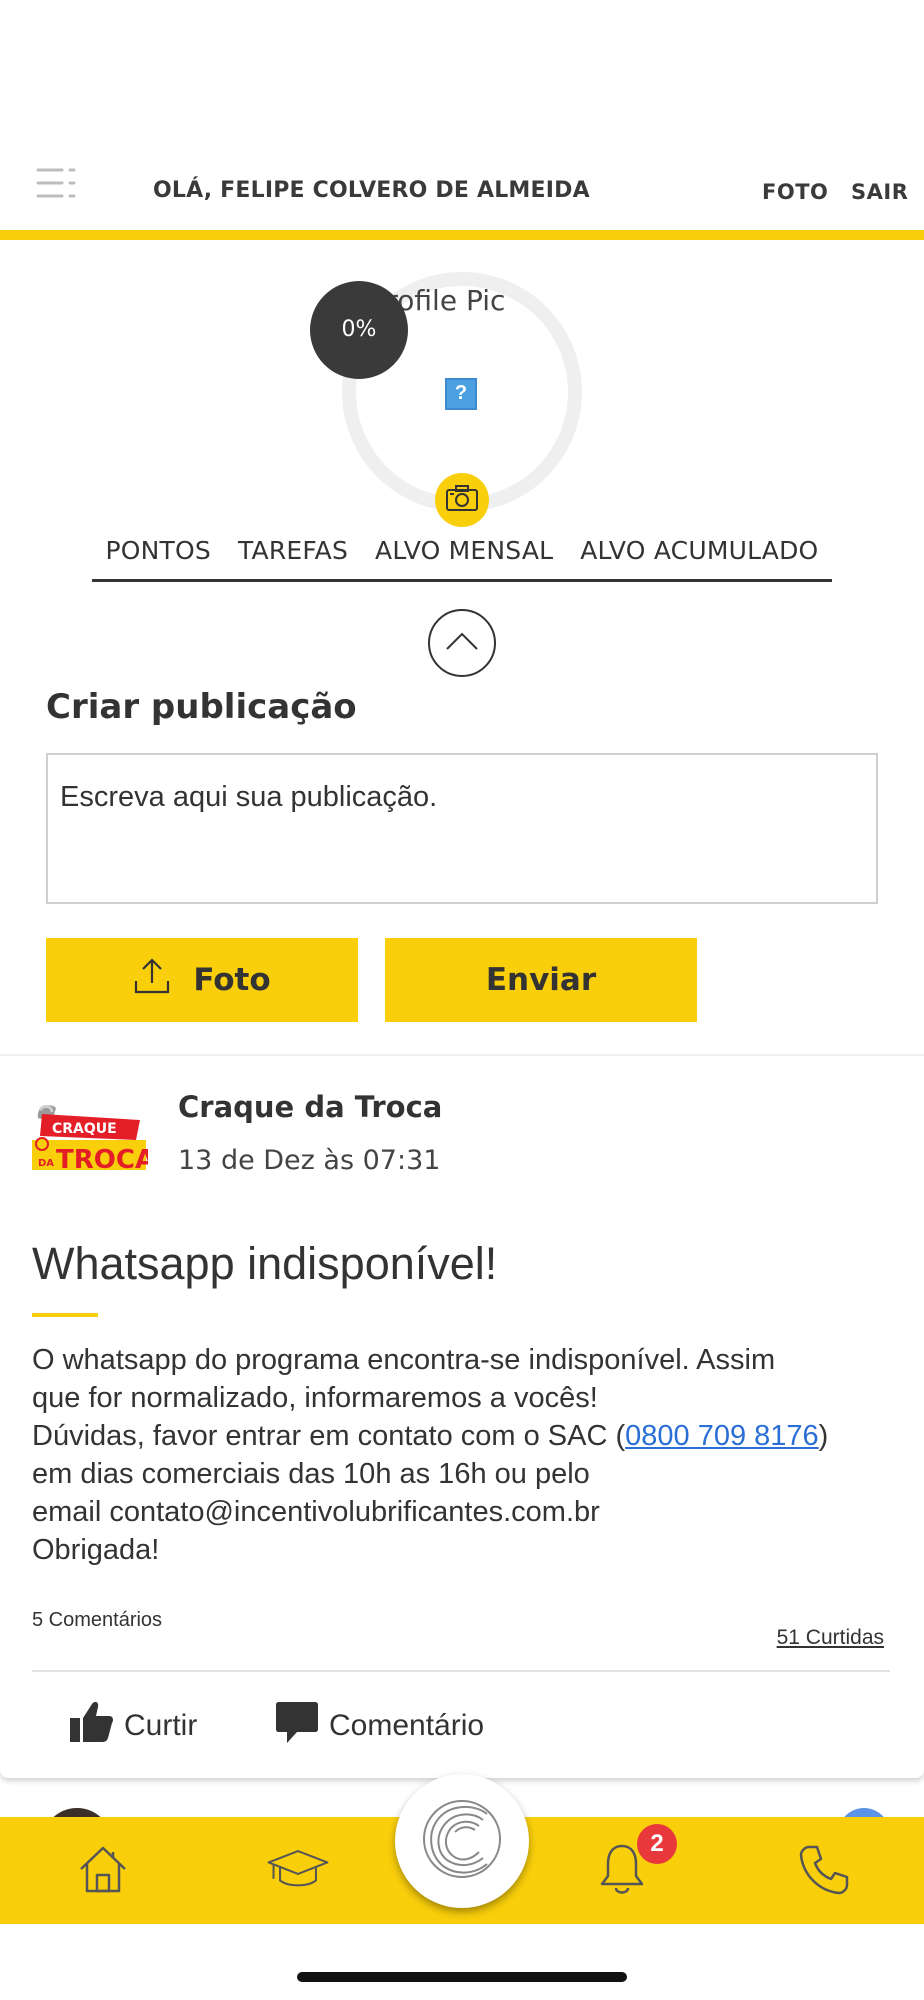 This screenshot has height=2000, width=924. What do you see at coordinates (84, 1129) in the screenshot?
I see `logo-top-text: CRAQUE` at bounding box center [84, 1129].